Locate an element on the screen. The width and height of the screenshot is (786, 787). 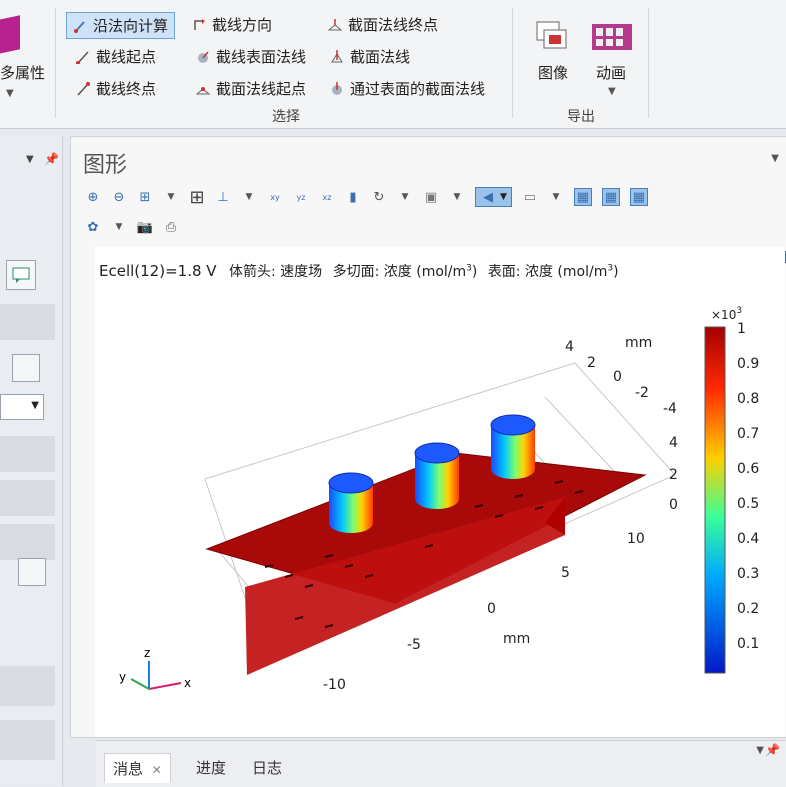
properties-button: 多属性 is located at coordinates (22, 72).